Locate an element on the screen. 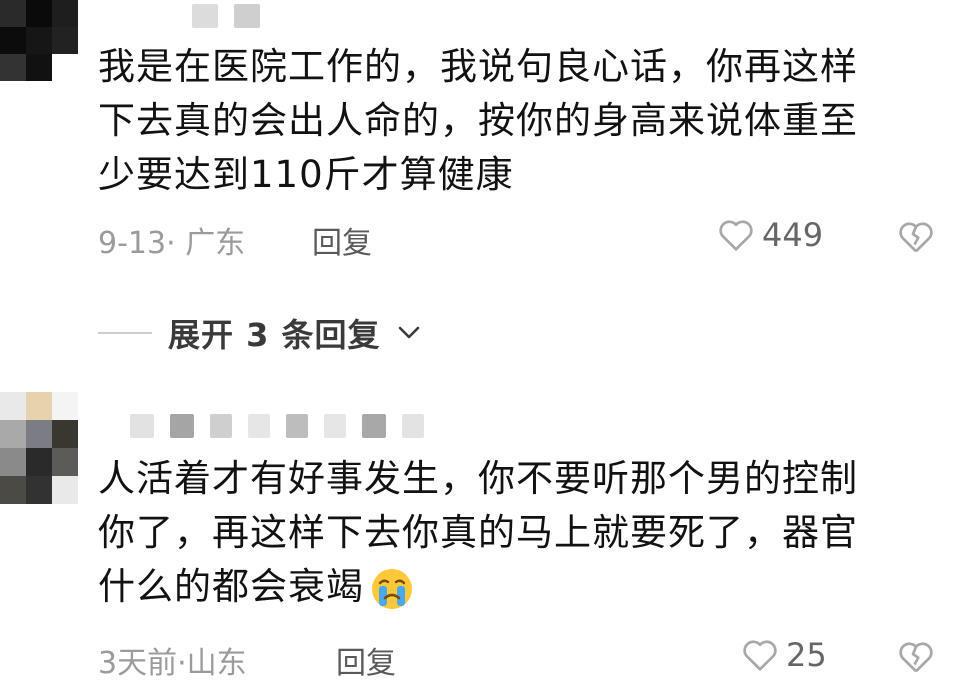  comment-line-with-emoji: 什么的都会衰竭 is located at coordinates (508, 587).